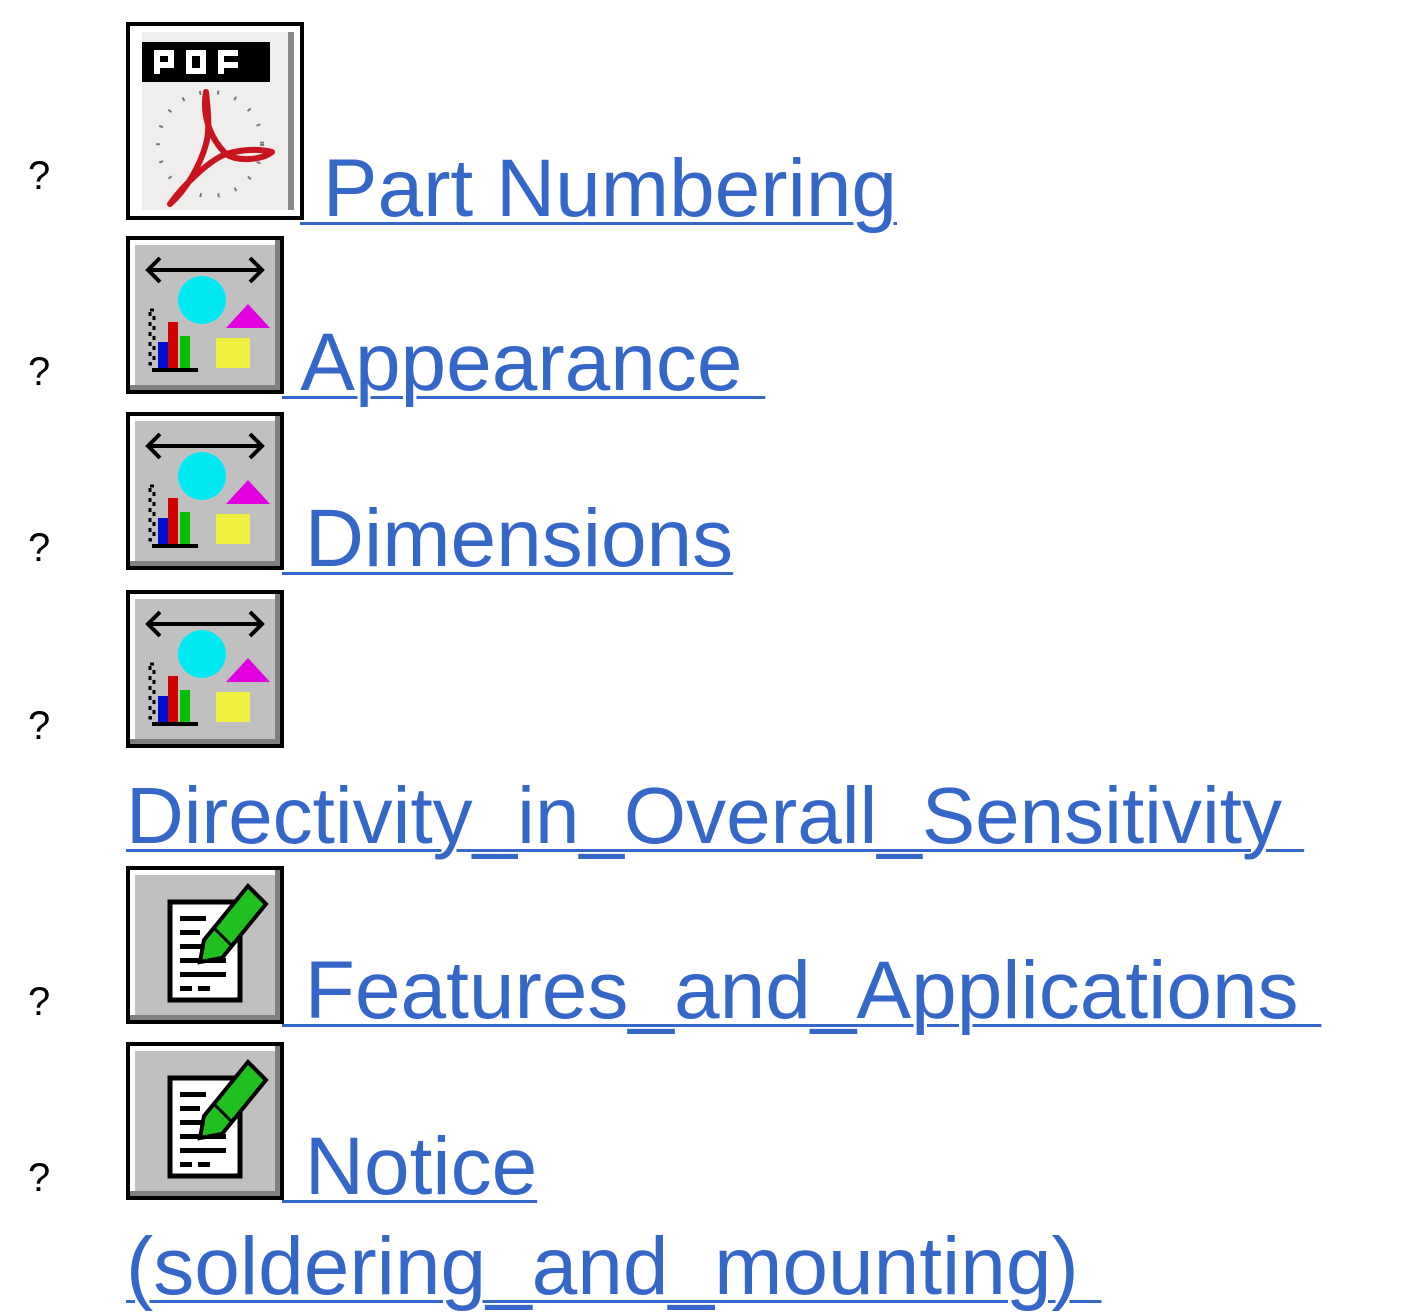 The height and width of the screenshot is (1312, 1406). Describe the element at coordinates (409, 1167) in the screenshot. I see `link-notice: Notice` at that location.